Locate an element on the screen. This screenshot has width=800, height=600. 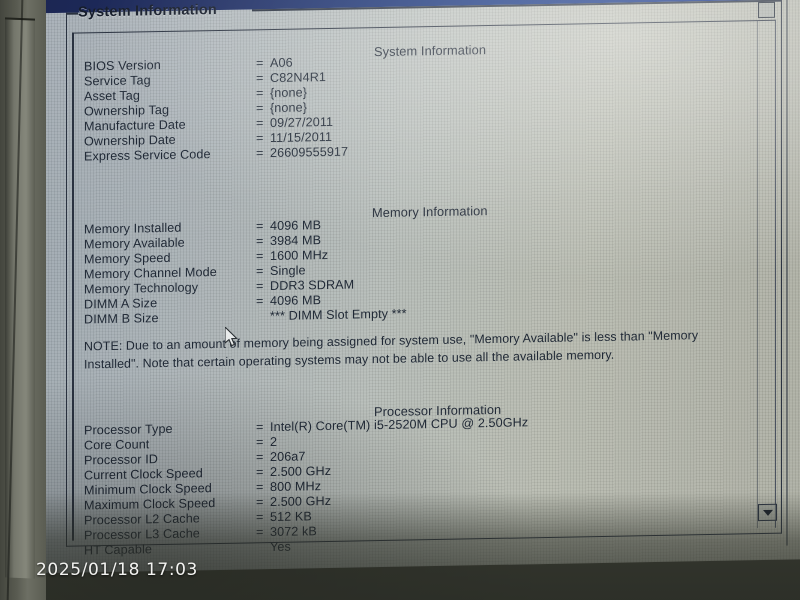
section-title-memory-information: Memory Information is located at coordinates (430, 212).